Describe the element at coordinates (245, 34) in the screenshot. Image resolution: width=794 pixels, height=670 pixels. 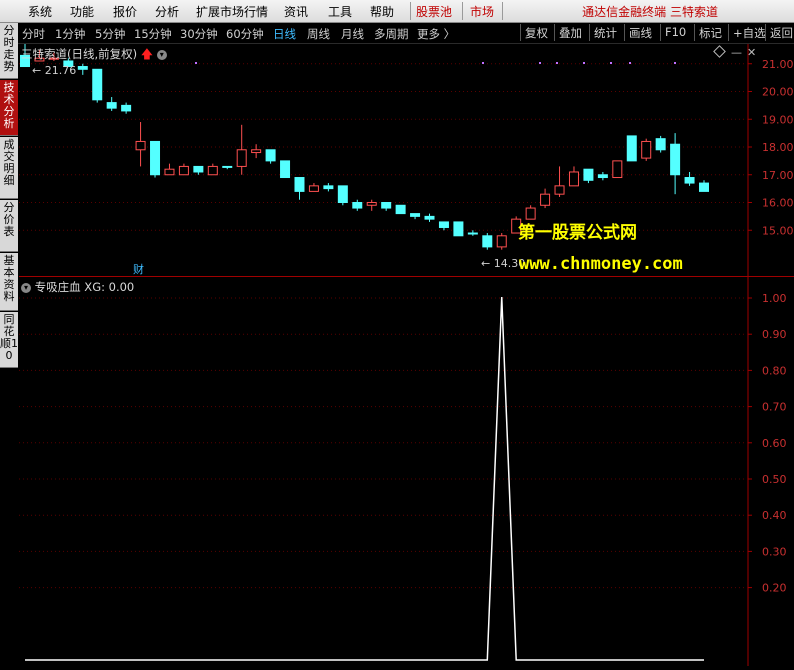
I see `period-60min: 60分钟` at that location.